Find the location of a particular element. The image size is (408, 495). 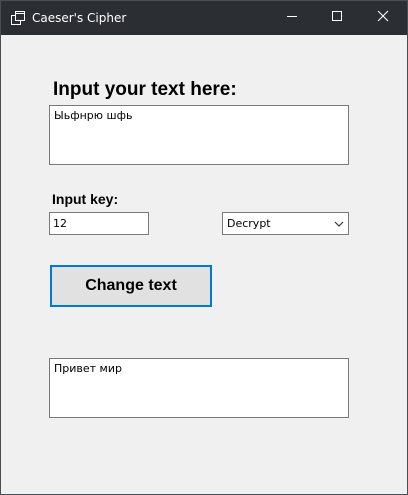

app-window-icon is located at coordinates (18, 18).